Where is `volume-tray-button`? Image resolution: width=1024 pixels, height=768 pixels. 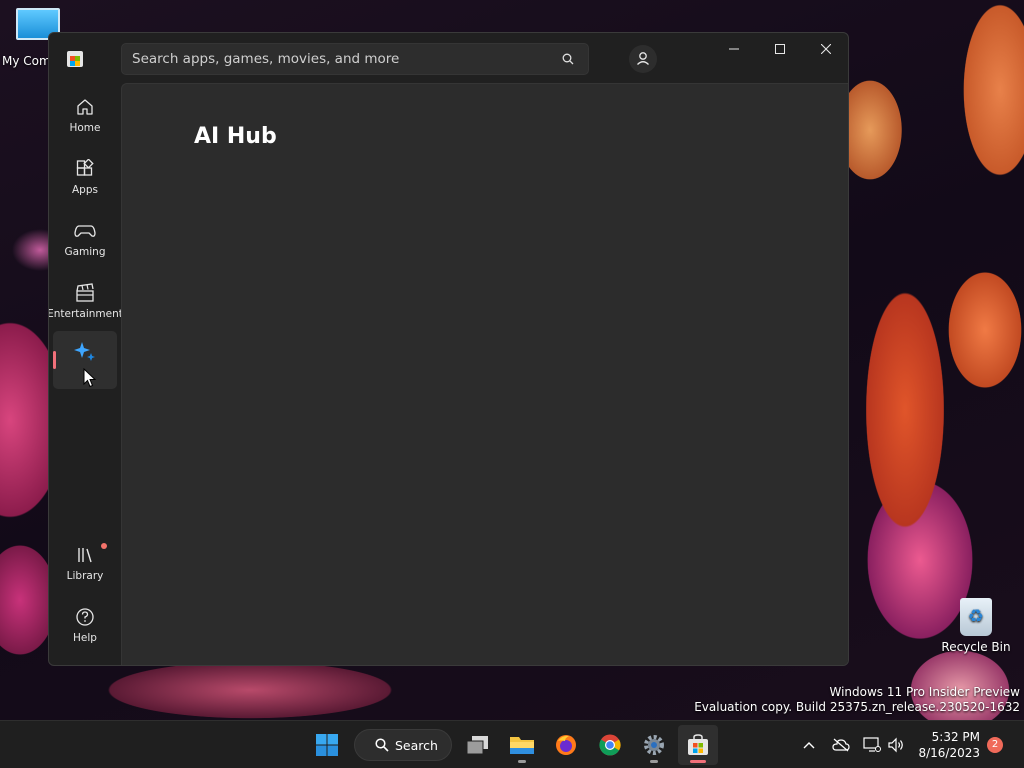
volume-tray-button is located at coordinates (896, 745).